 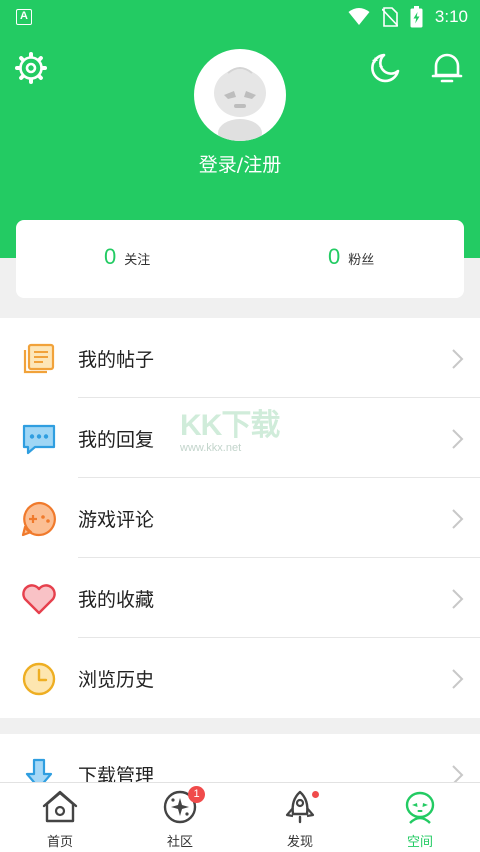 I want to click on bottom-tab-bar: 首页 1 社区 发现 空间, so click(x=240, y=817).